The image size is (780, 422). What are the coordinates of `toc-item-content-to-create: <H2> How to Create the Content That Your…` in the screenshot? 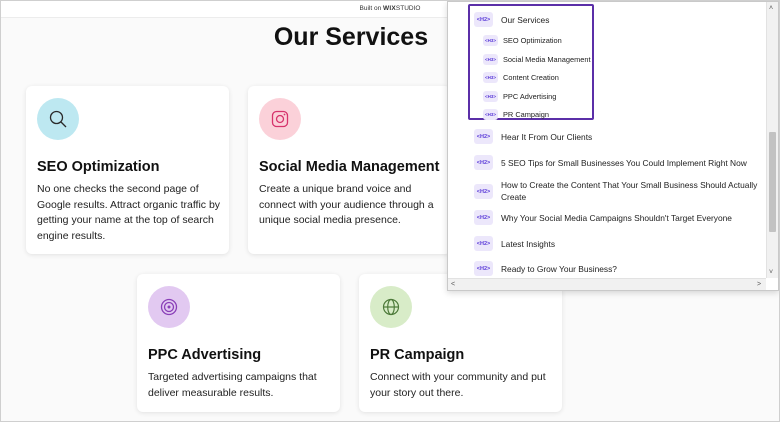 It's located at (617, 191).